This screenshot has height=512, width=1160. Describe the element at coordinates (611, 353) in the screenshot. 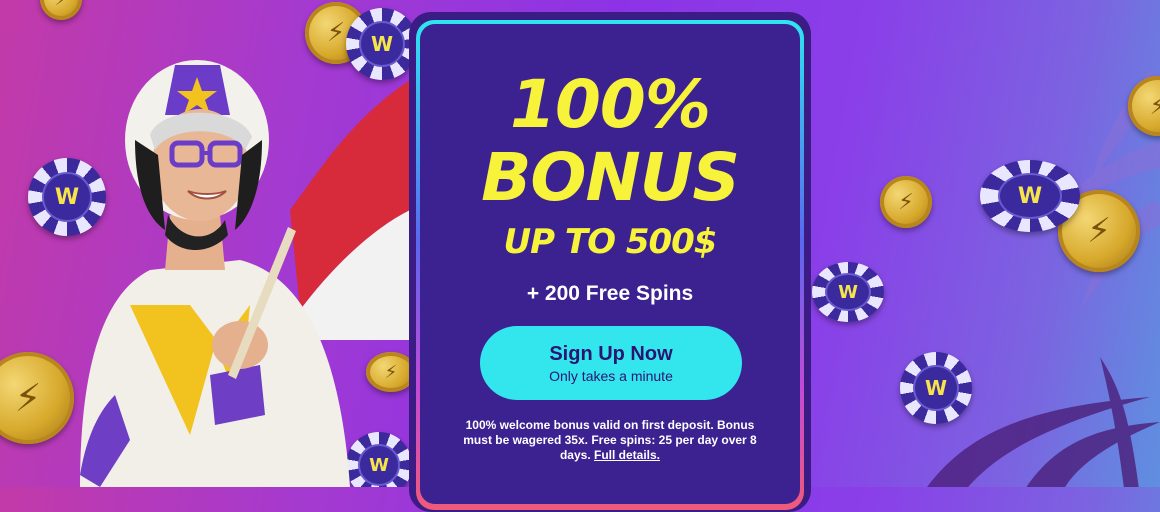

I see `sign-up-label: Sign Up Now` at that location.